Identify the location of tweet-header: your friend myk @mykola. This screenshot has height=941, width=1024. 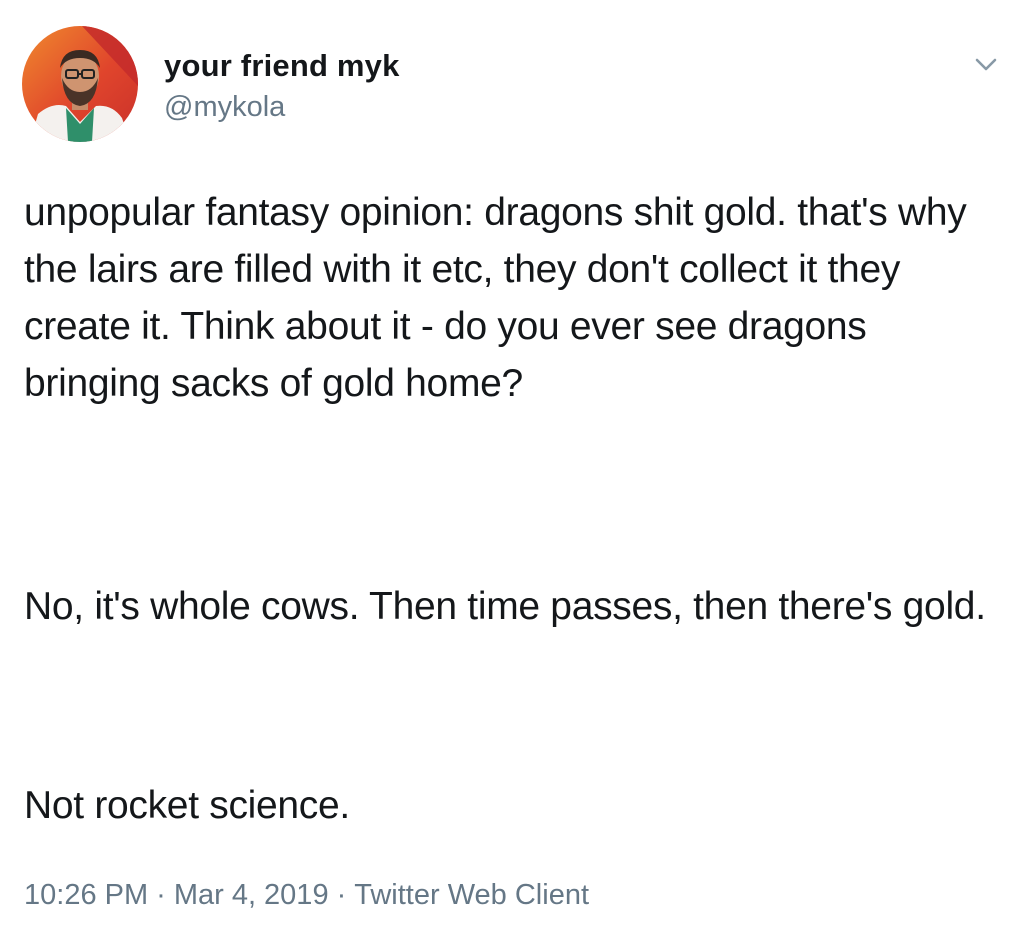
(512, 86).